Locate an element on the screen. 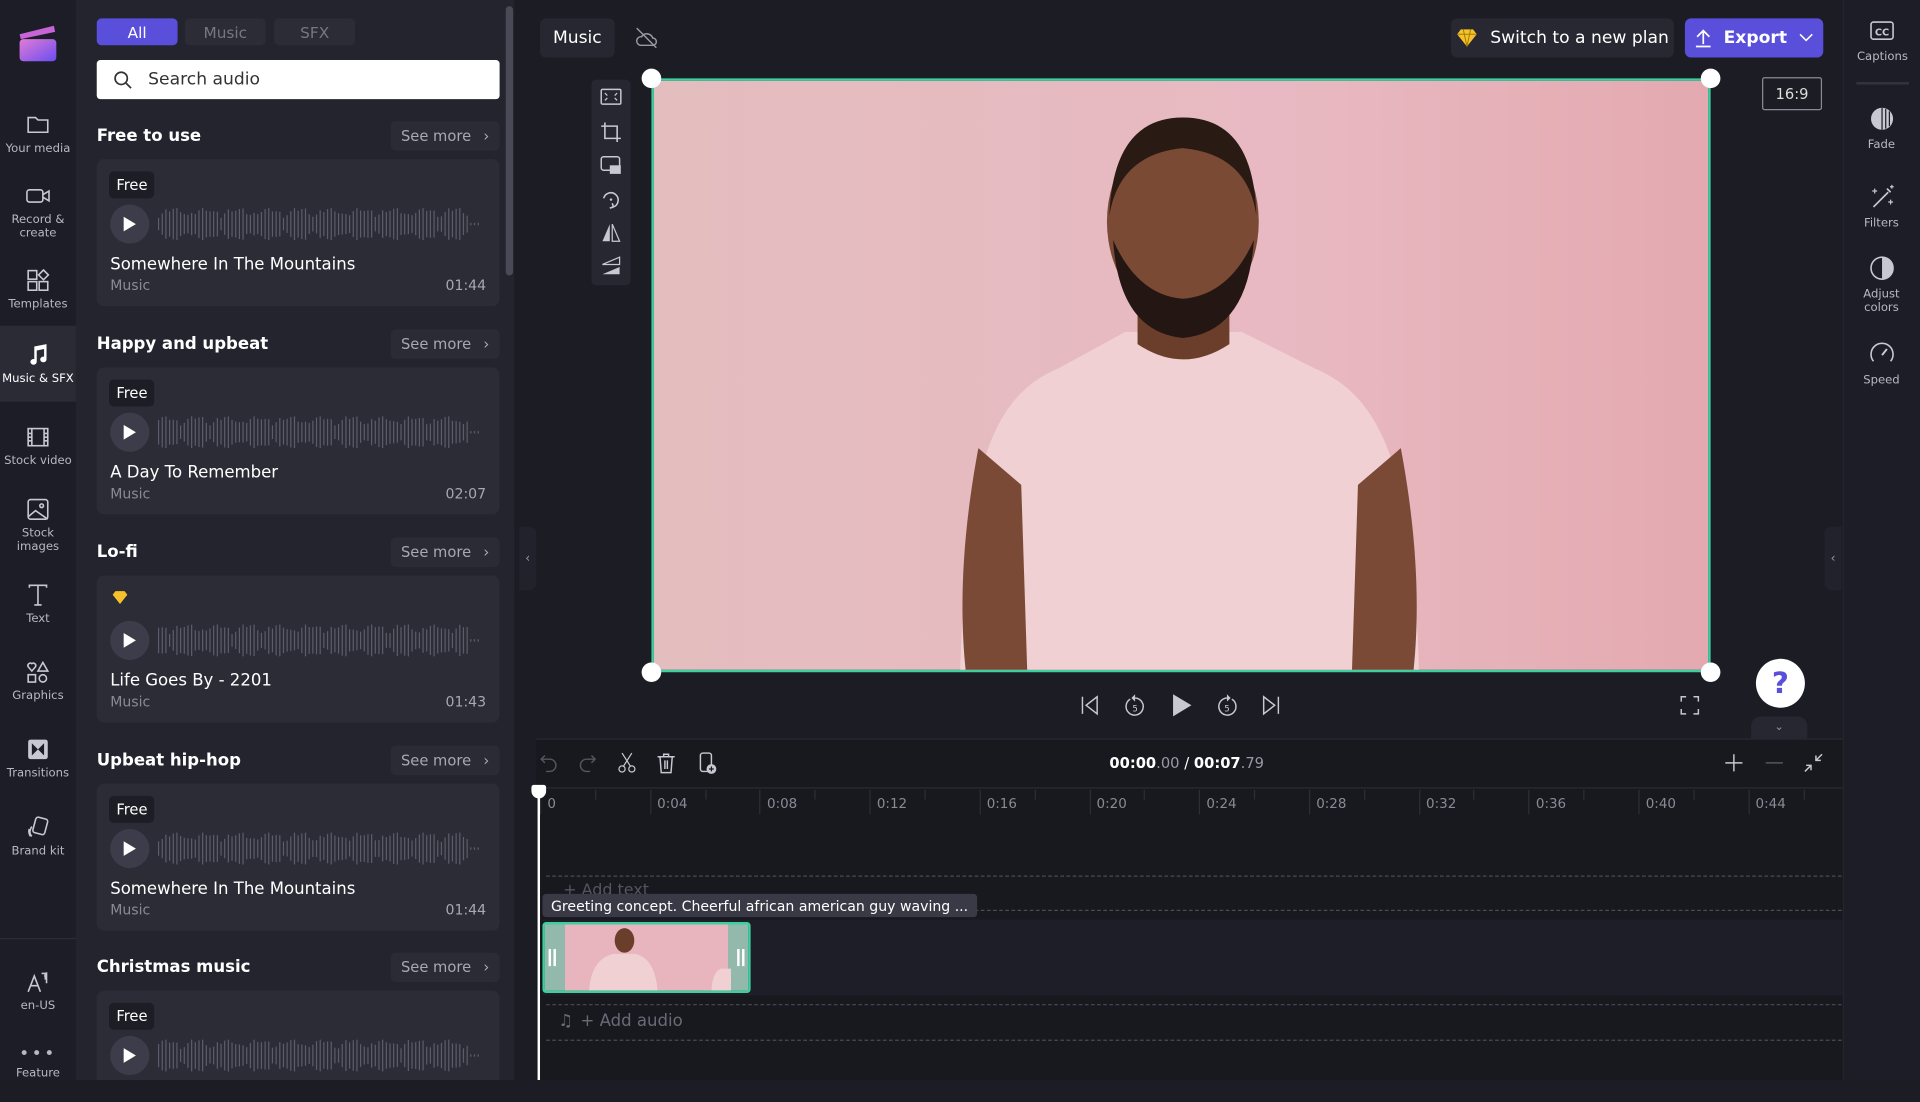 The image size is (1920, 1102). add-audio-label: + Add audio is located at coordinates (631, 1021).